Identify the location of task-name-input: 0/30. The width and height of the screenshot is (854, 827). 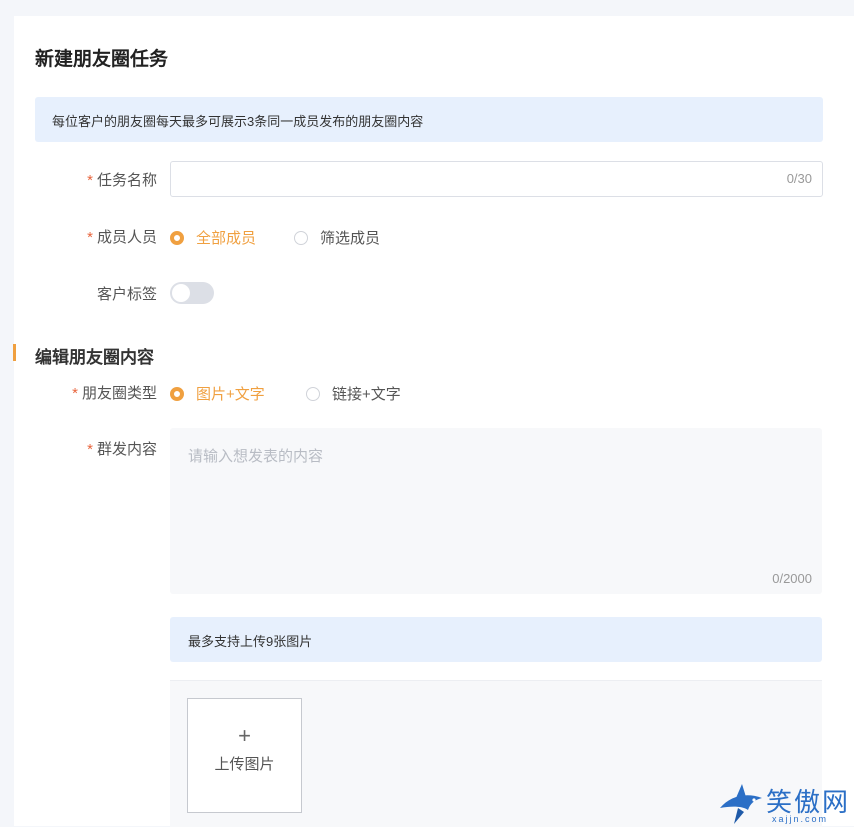
(496, 179).